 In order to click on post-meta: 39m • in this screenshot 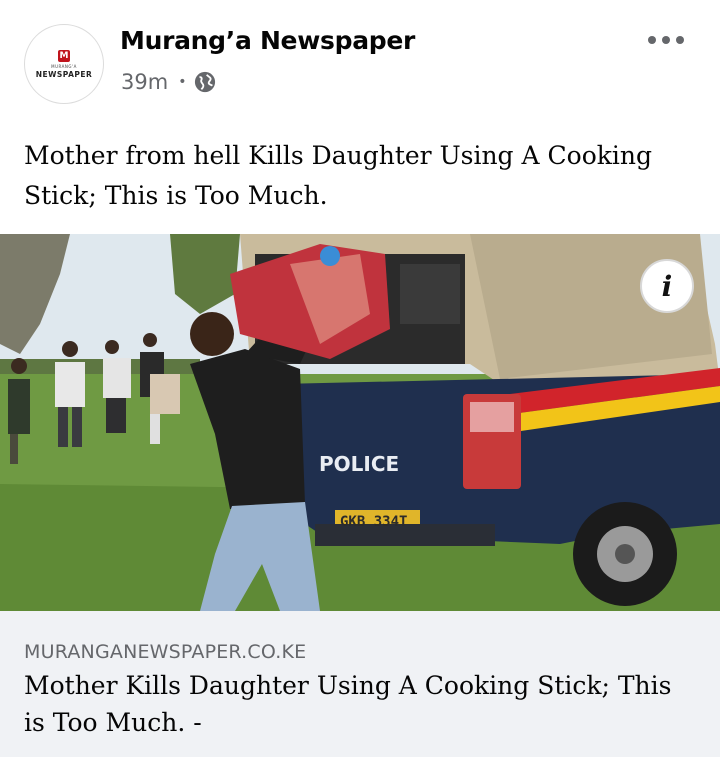, I will do `click(168, 82)`.